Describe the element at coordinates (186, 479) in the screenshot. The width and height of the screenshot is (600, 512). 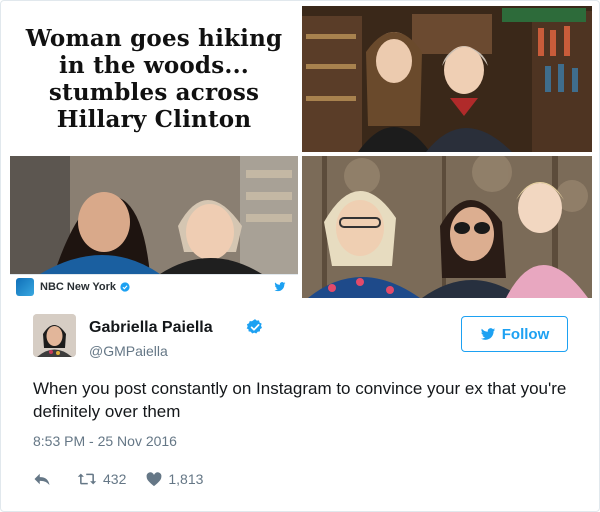
I see `like-count: 1,813` at that location.